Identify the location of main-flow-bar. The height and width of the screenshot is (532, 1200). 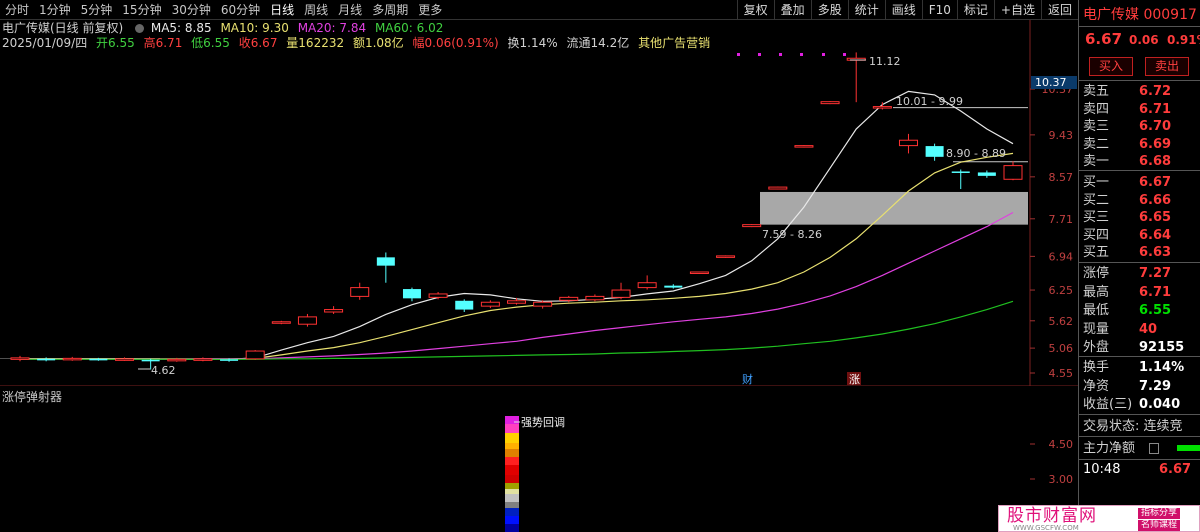
(1188, 448).